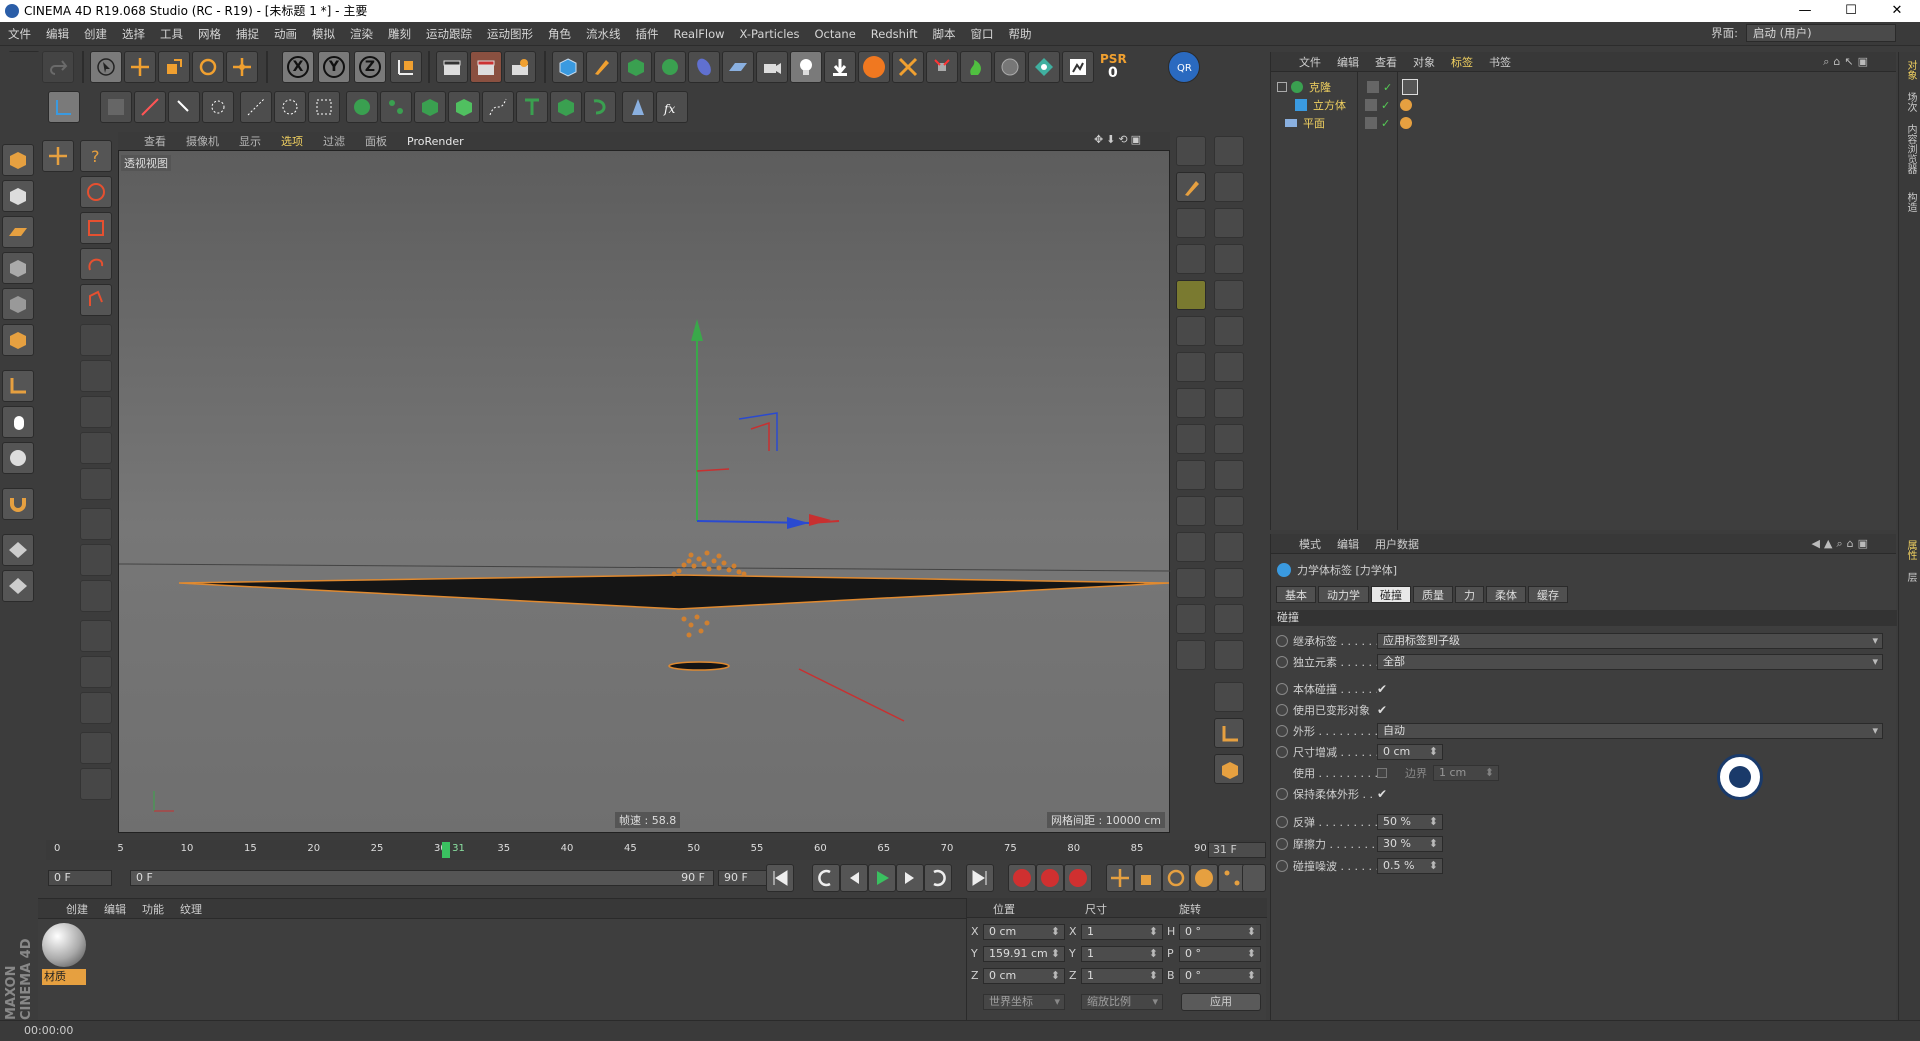 This screenshot has width=1920, height=1041. What do you see at coordinates (18, 196) in the screenshot?
I see `texture-mode-button` at bounding box center [18, 196].